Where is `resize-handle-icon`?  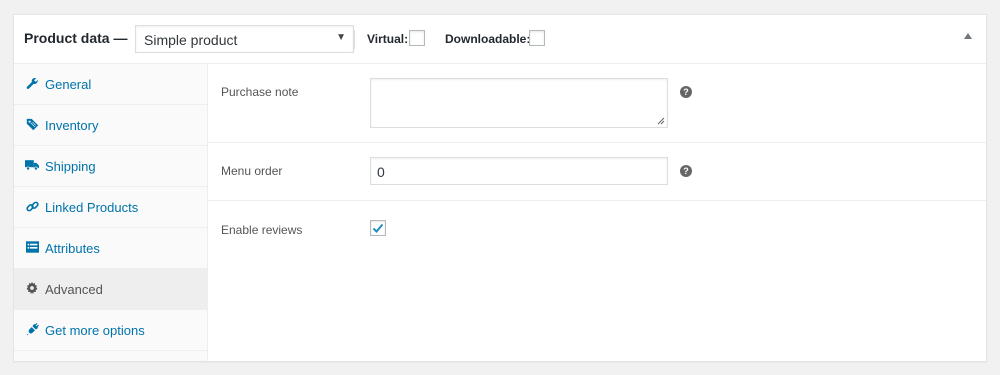
resize-handle-icon is located at coordinates (661, 121).